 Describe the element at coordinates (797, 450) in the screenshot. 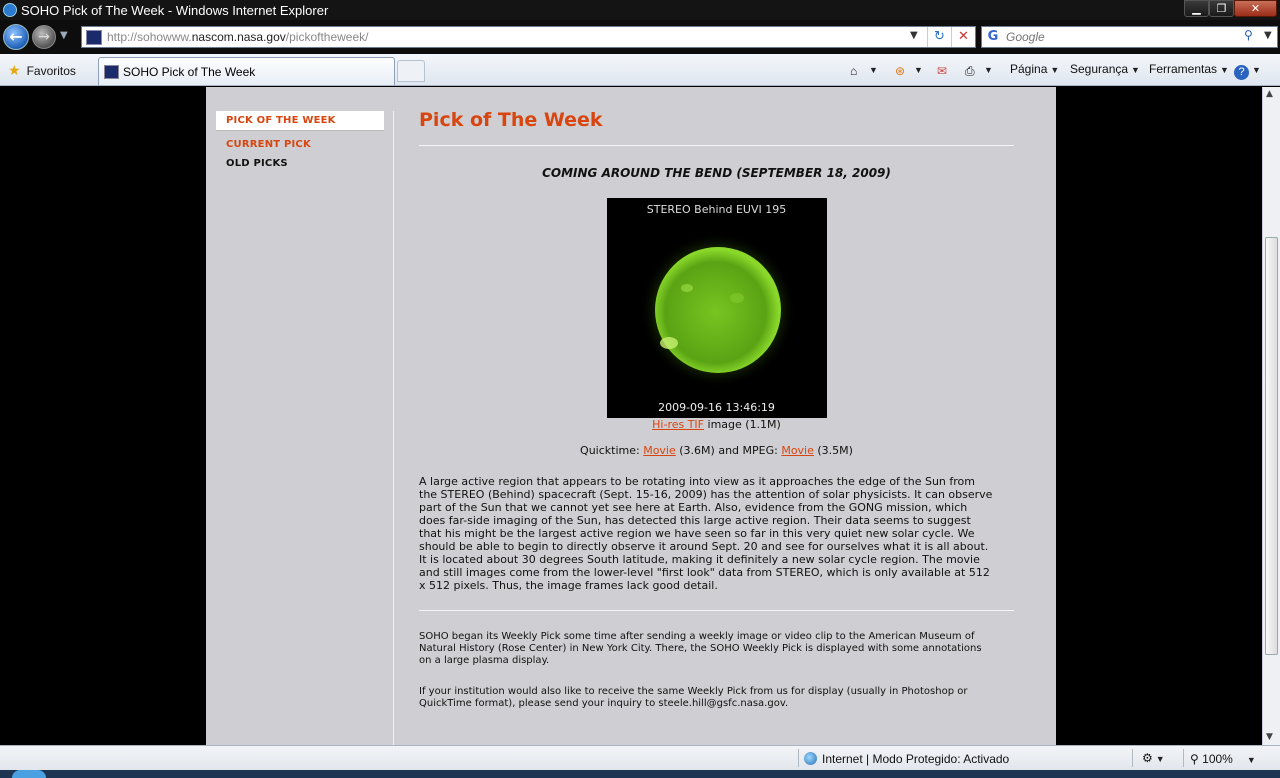

I see `mpeg-movie-link: Movie` at that location.